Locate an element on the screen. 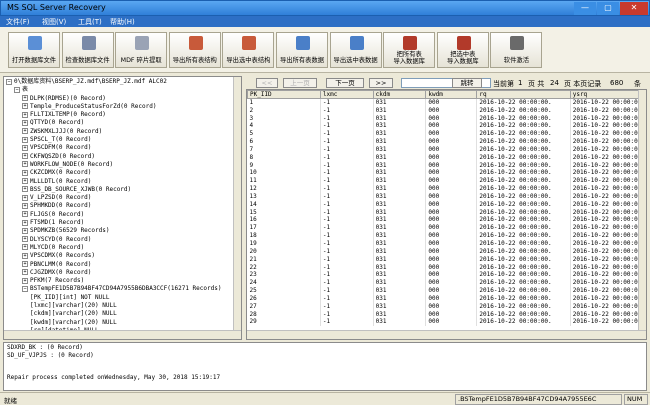 The width and height of the screenshot is (650, 405). tree-node: + V_LPZSD(0 Record) is located at coordinates (119, 198).